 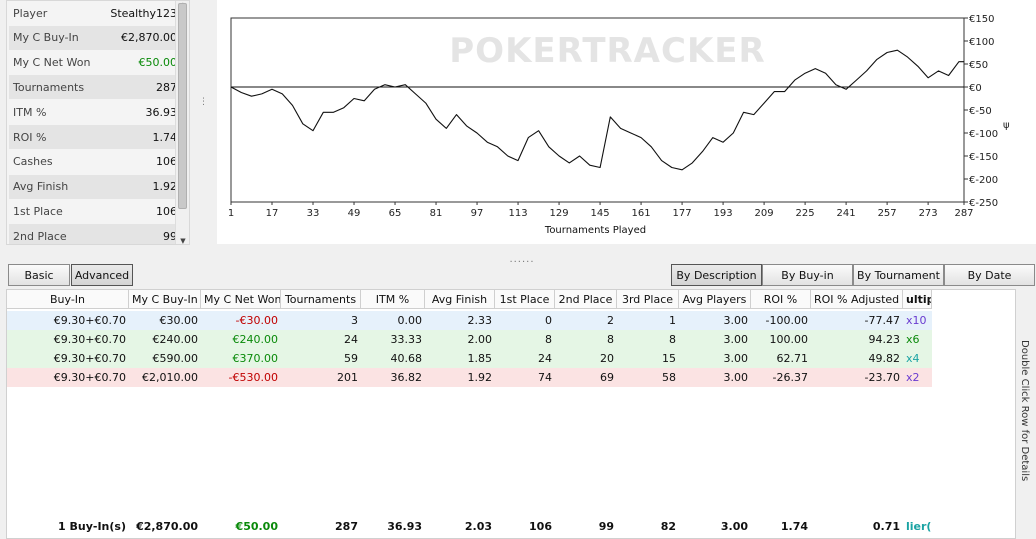 What do you see at coordinates (38, 211) in the screenshot?
I see `stat-label: 1st Place` at bounding box center [38, 211].